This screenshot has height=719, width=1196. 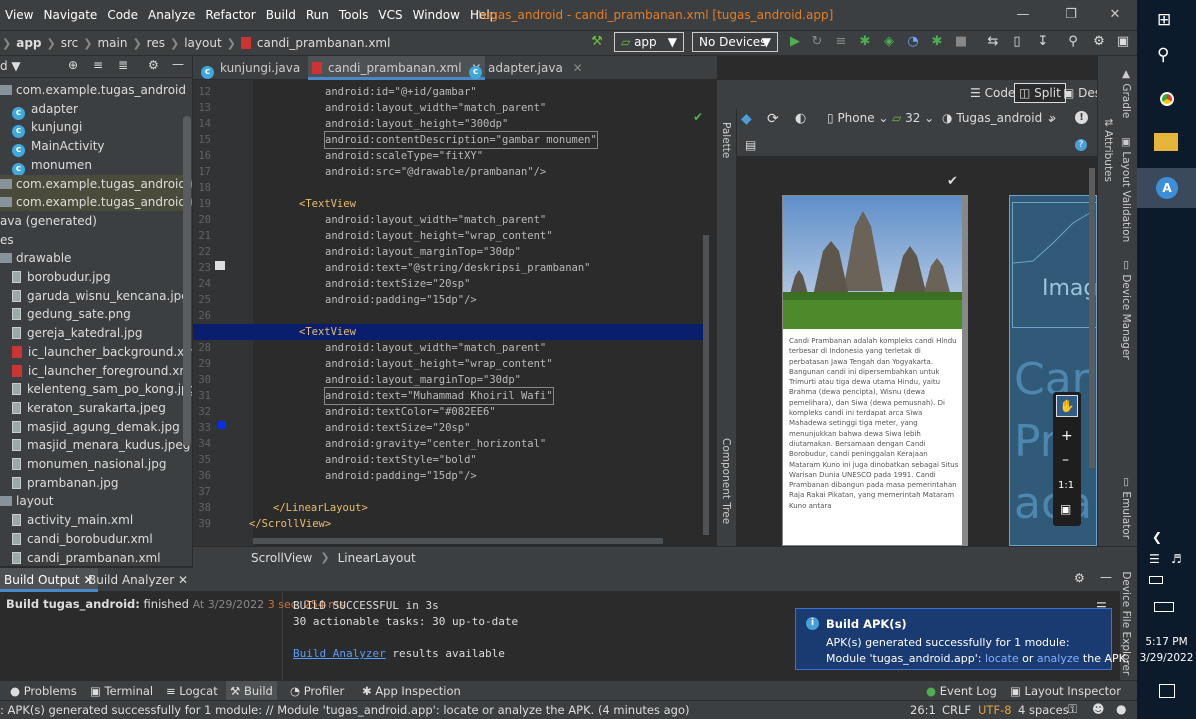 What do you see at coordinates (101, 445) in the screenshot?
I see `tree-item: masjid_menara_kudus.jpeg` at bounding box center [101, 445].